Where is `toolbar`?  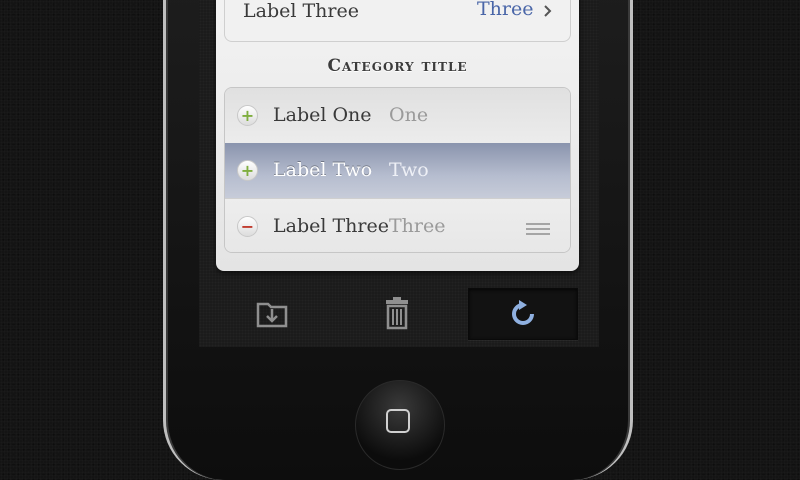 toolbar is located at coordinates (399, 313).